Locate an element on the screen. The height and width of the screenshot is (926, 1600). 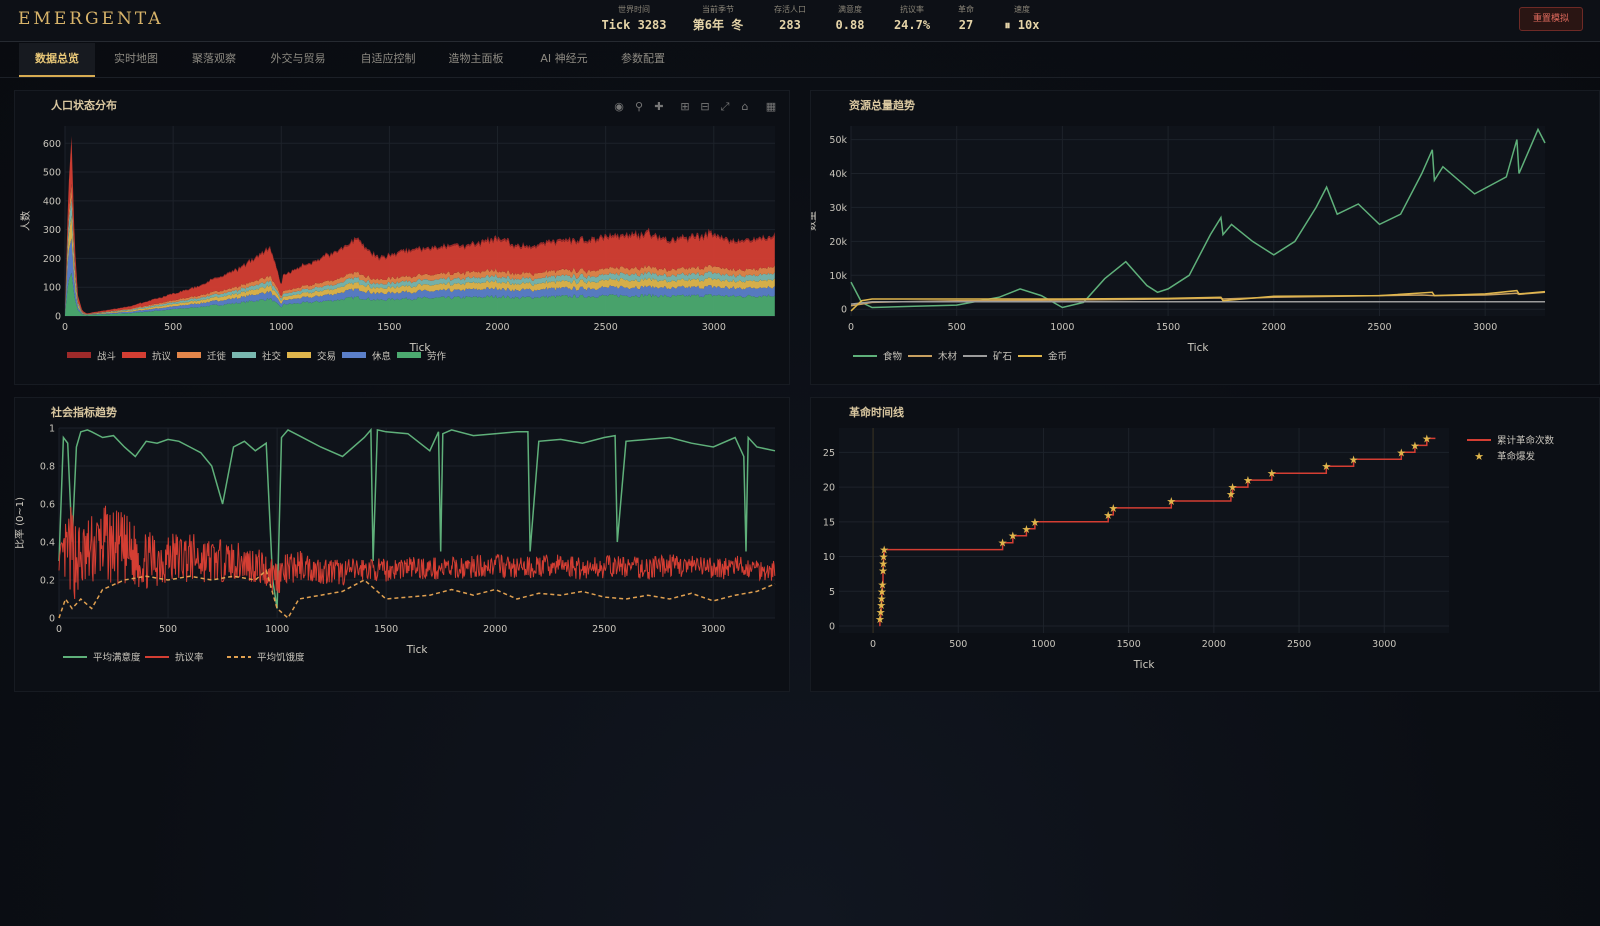
y-tick-label: 300 is located at coordinates (52, 230).